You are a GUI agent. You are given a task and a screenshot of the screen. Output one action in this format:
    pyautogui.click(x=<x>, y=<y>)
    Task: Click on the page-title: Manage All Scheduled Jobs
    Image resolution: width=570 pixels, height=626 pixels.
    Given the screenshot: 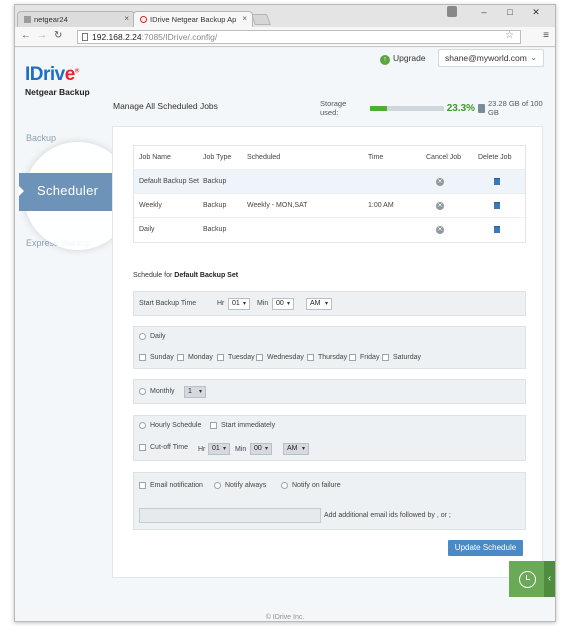 What is the action you would take?
    pyautogui.click(x=165, y=106)
    